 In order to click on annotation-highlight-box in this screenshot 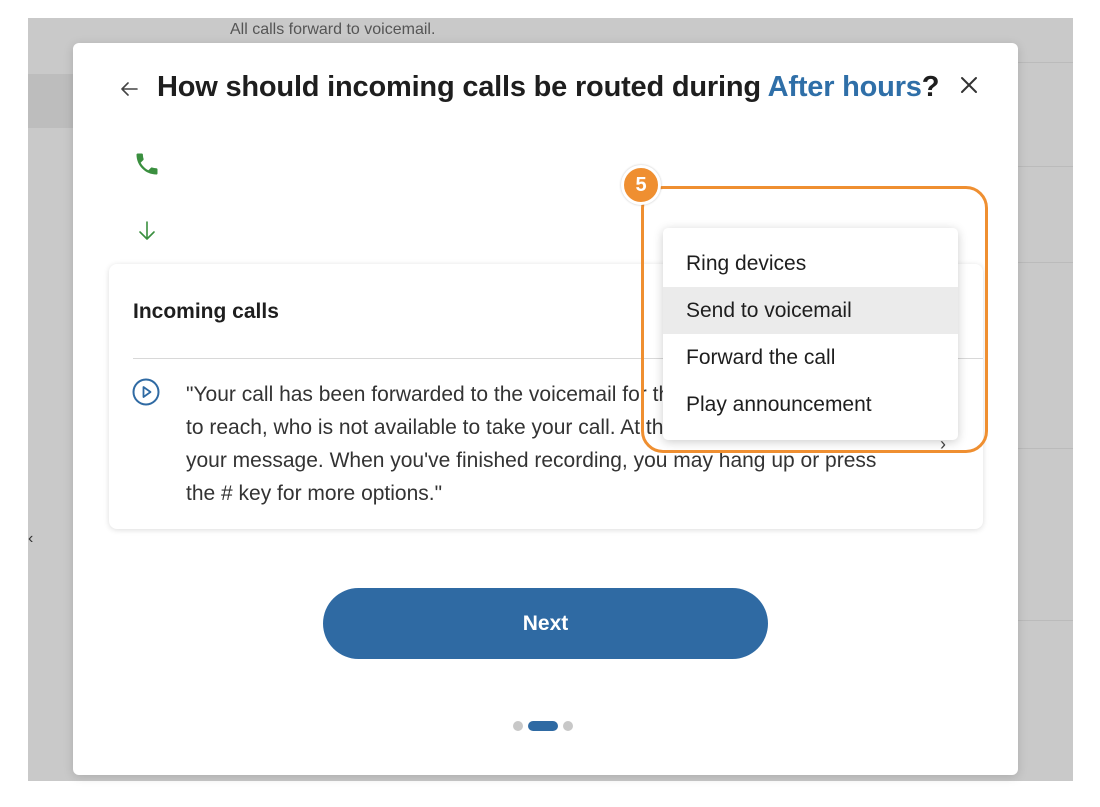, I will do `click(814, 319)`.